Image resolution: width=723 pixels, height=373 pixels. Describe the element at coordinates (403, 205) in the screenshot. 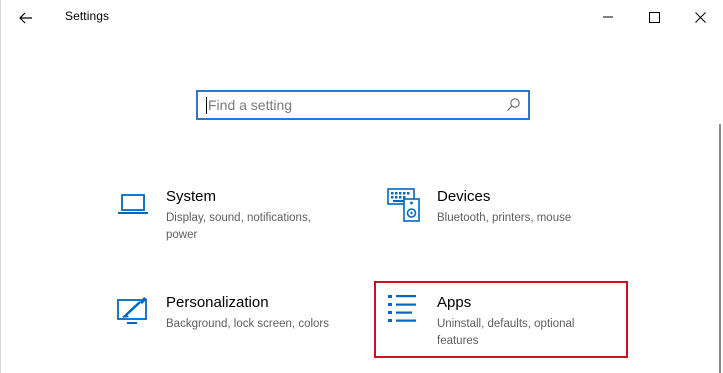

I see `keyboard-speaker-icon` at that location.